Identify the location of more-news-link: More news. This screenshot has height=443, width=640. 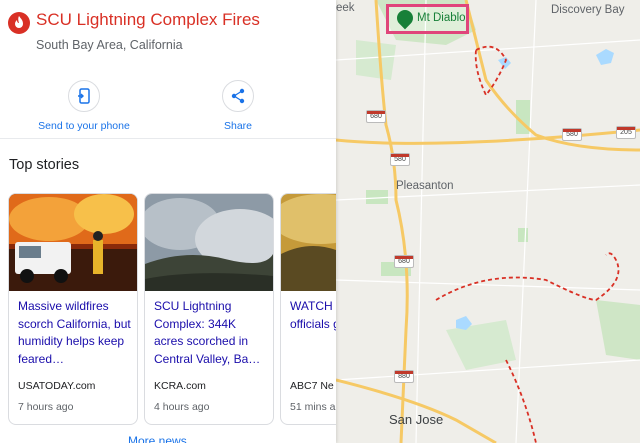
(157, 438).